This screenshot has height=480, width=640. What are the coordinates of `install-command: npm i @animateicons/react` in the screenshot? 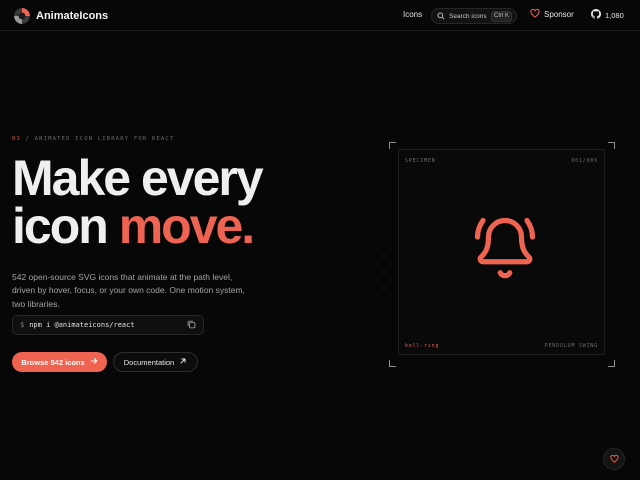 It's located at (82, 325).